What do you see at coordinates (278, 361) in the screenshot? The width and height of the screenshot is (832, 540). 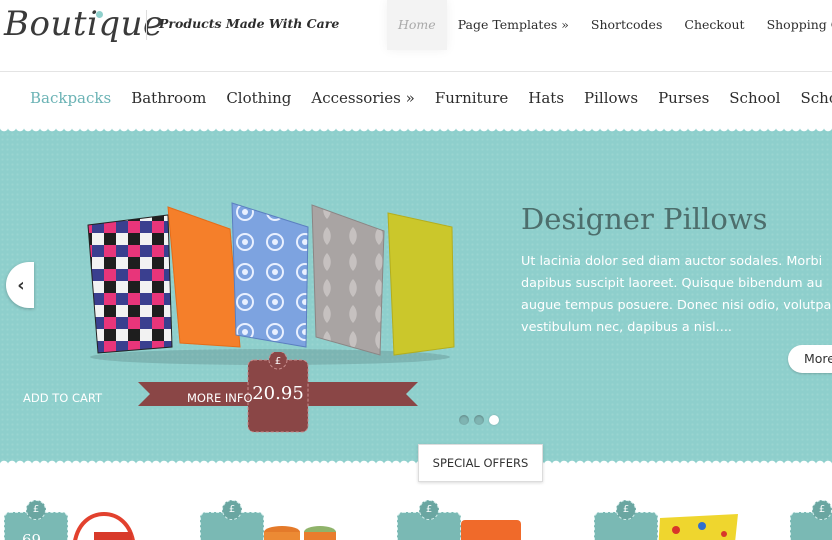 I see `price-currency: £` at bounding box center [278, 361].